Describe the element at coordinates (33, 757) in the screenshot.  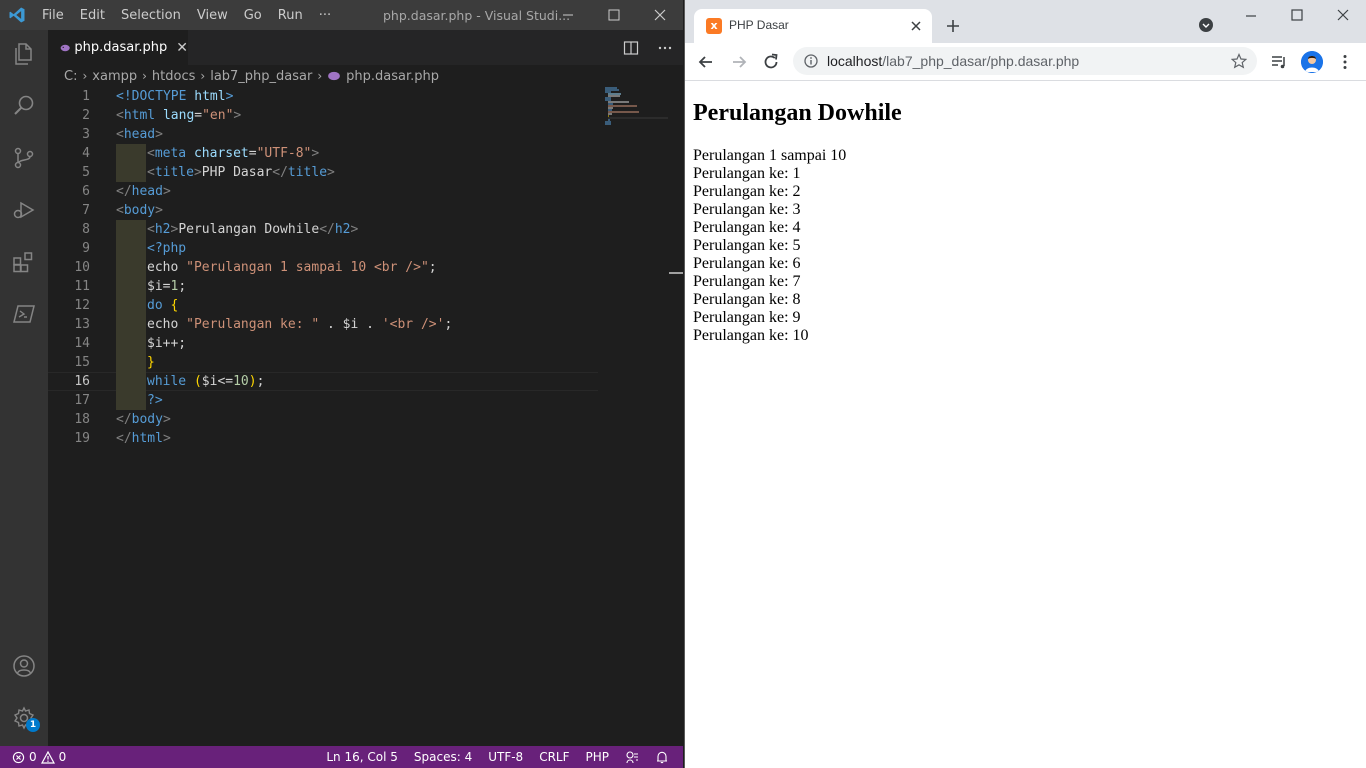
I see `error-count: 0` at that location.